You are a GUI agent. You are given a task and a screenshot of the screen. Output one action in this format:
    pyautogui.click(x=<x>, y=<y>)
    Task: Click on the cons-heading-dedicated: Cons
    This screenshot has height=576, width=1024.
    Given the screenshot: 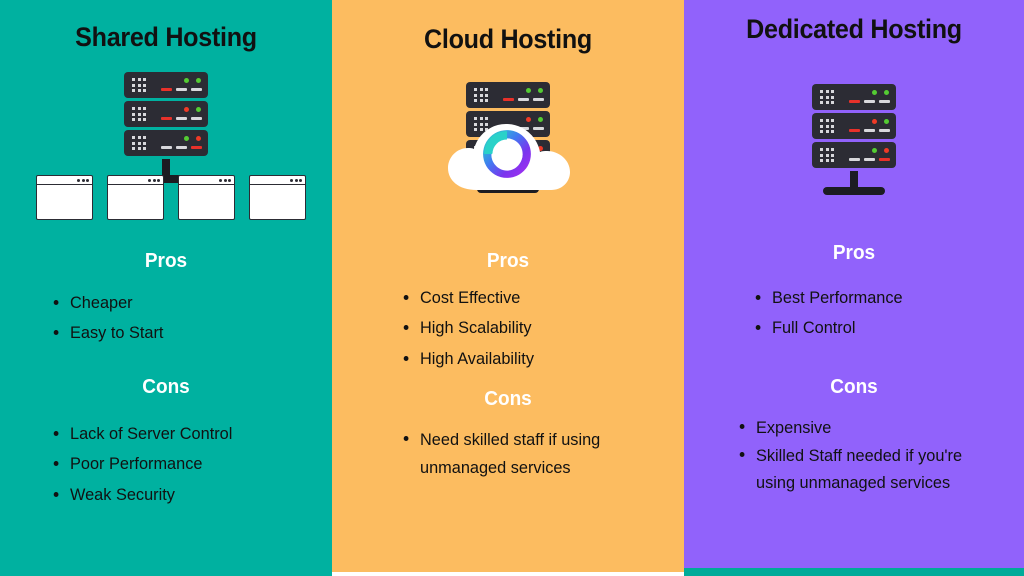 What is the action you would take?
    pyautogui.click(x=854, y=387)
    